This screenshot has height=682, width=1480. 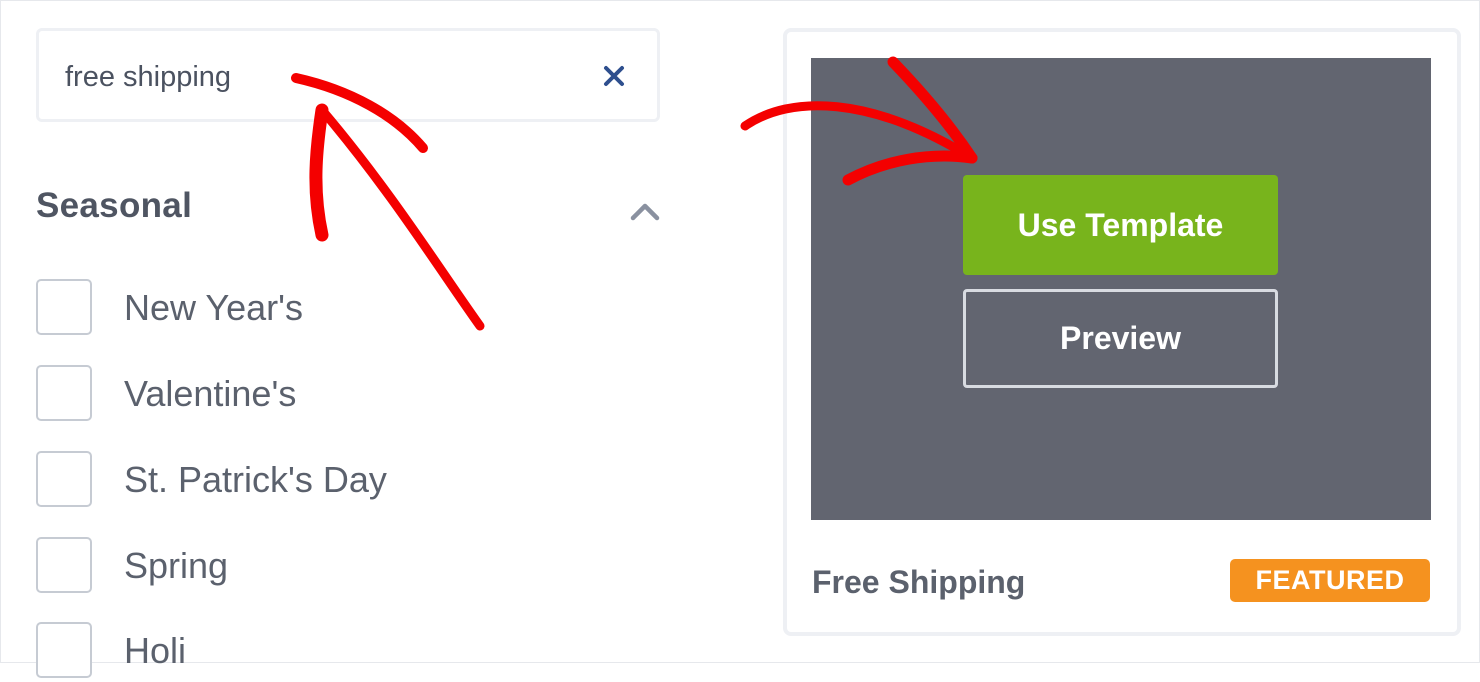 I want to click on section-title-seasonal: Seasonal, so click(x=114, y=205).